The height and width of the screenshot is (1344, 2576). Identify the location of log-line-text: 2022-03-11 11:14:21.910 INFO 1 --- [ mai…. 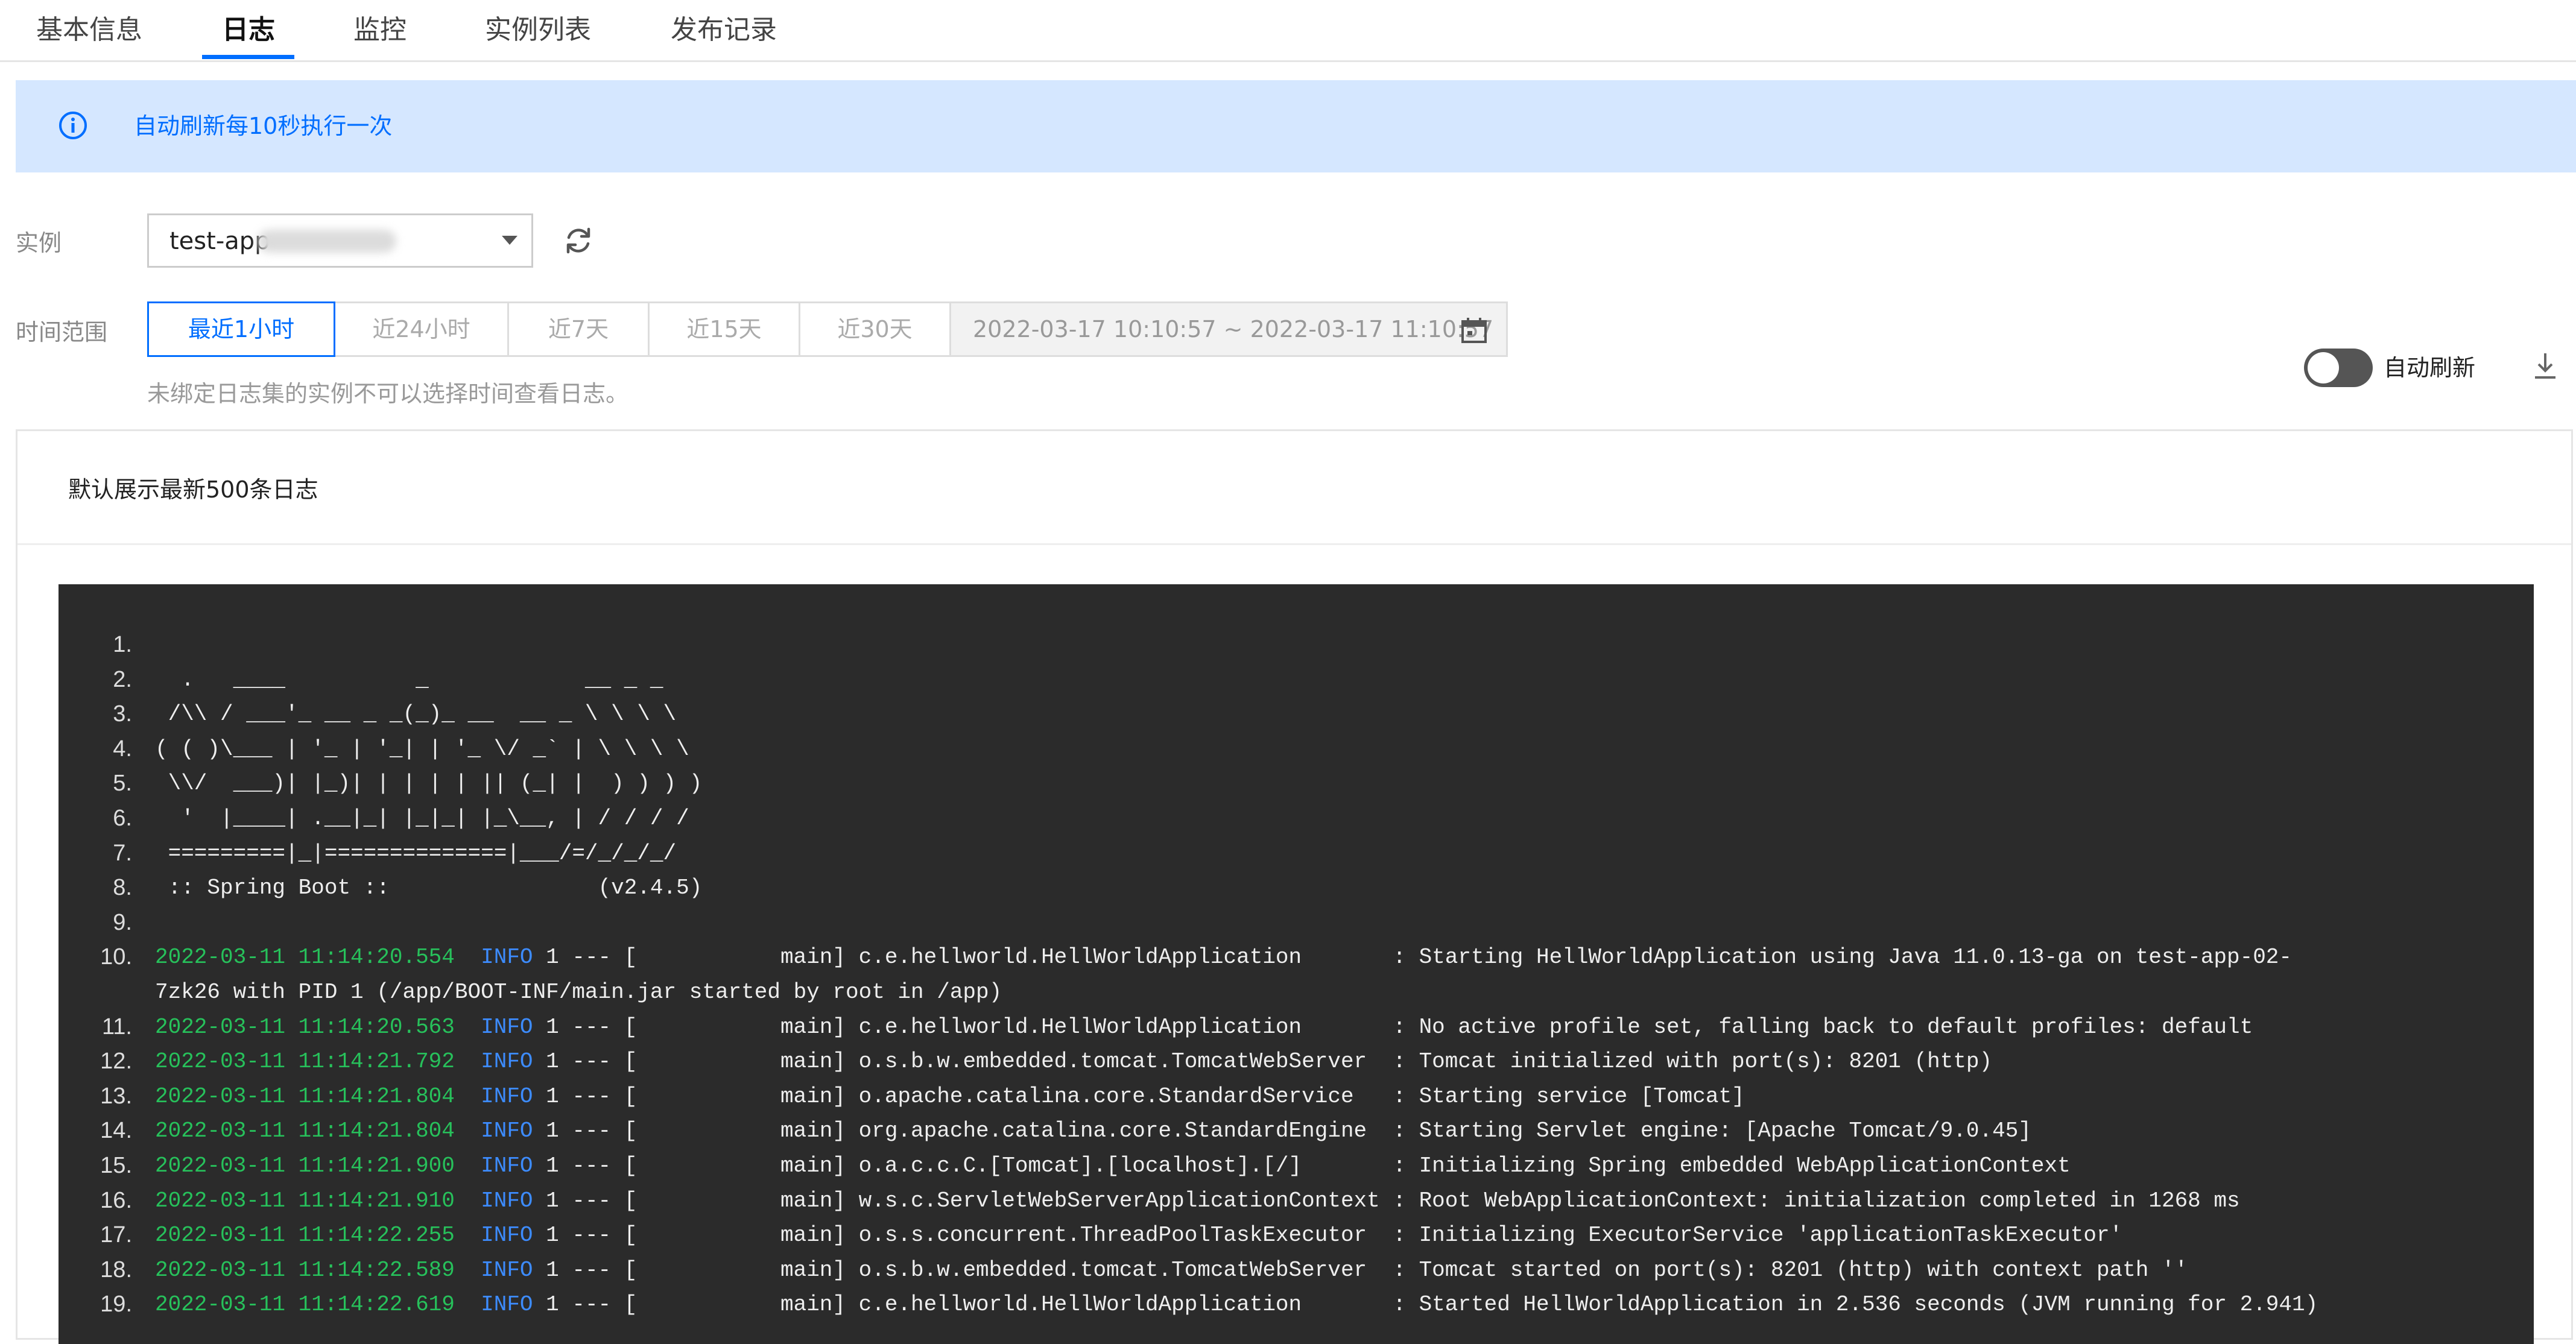
(1197, 1201).